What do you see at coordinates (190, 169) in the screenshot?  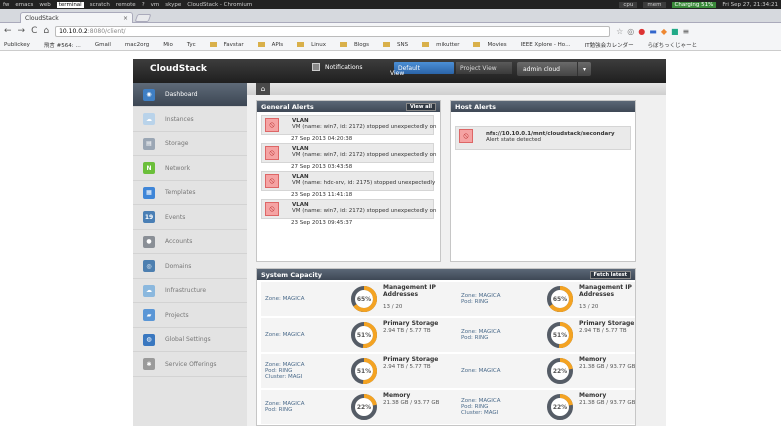 I see `sidebar-item-network: N Network` at bounding box center [190, 169].